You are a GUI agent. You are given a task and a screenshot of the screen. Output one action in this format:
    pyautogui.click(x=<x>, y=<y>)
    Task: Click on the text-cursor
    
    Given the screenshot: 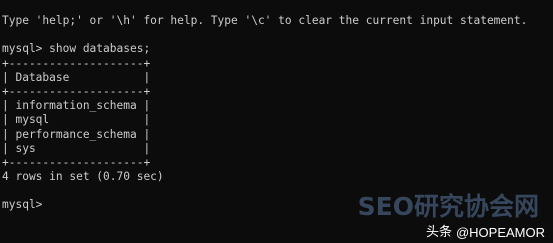 What is the action you would take?
    pyautogui.click(x=49, y=204)
    